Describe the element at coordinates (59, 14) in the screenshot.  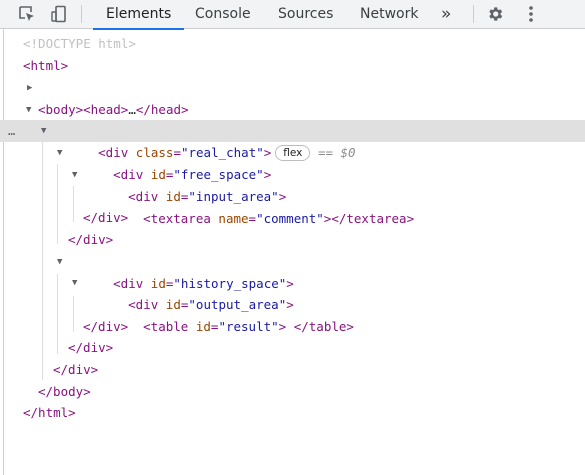
I see `device-toolbar-icon` at that location.